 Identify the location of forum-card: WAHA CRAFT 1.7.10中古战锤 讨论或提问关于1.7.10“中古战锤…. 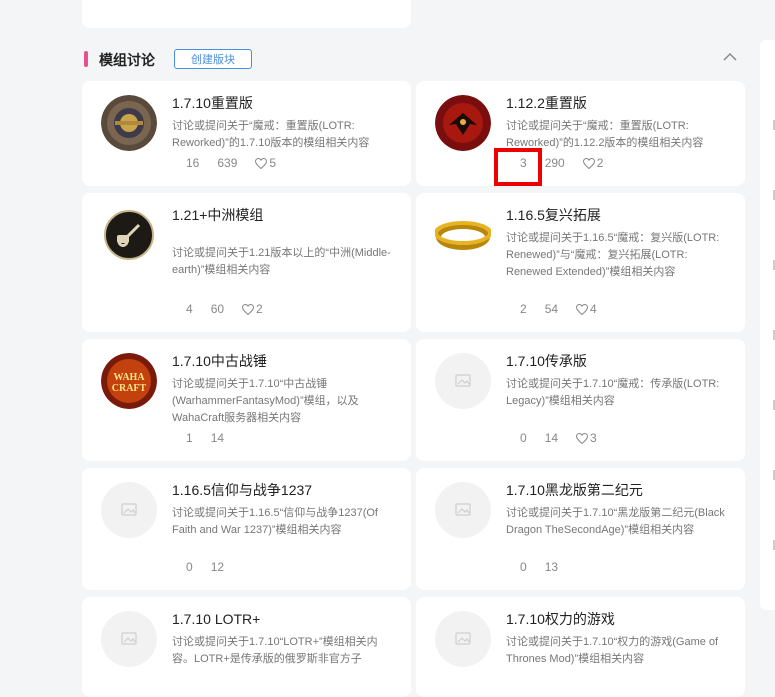
(246, 400).